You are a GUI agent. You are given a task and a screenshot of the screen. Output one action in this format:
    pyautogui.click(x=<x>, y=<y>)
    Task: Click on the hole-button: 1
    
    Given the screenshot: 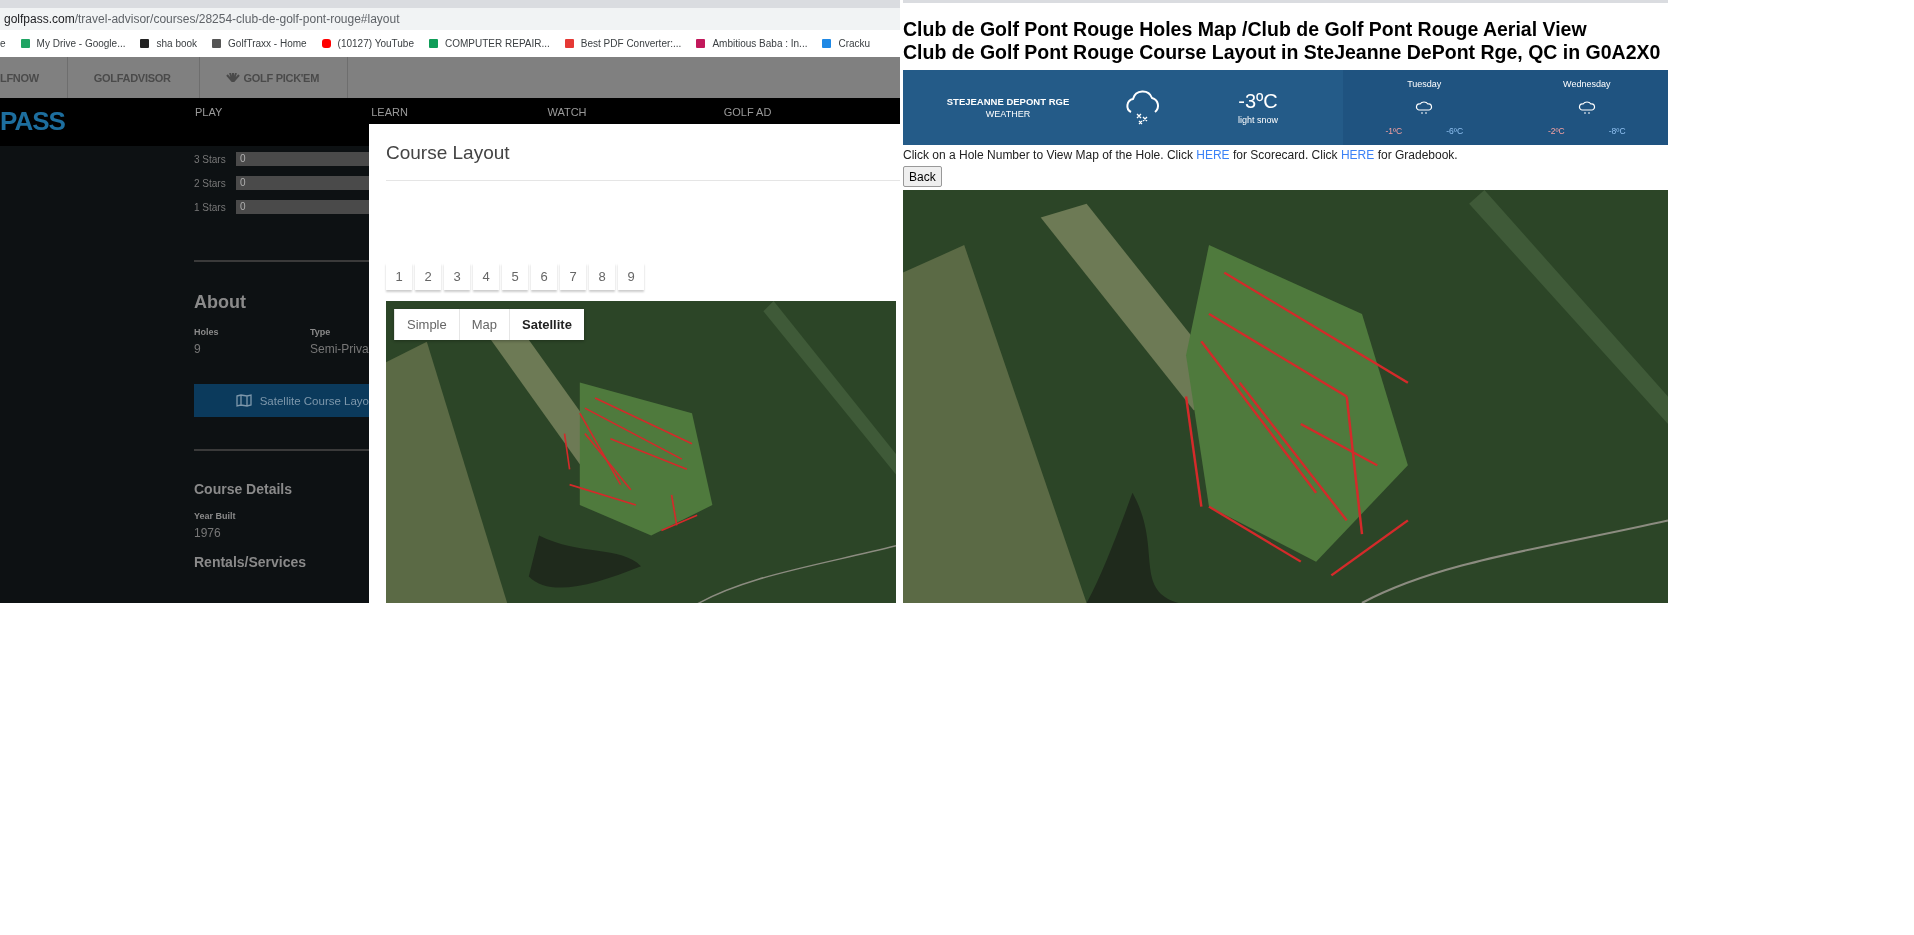 What is the action you would take?
    pyautogui.click(x=399, y=276)
    